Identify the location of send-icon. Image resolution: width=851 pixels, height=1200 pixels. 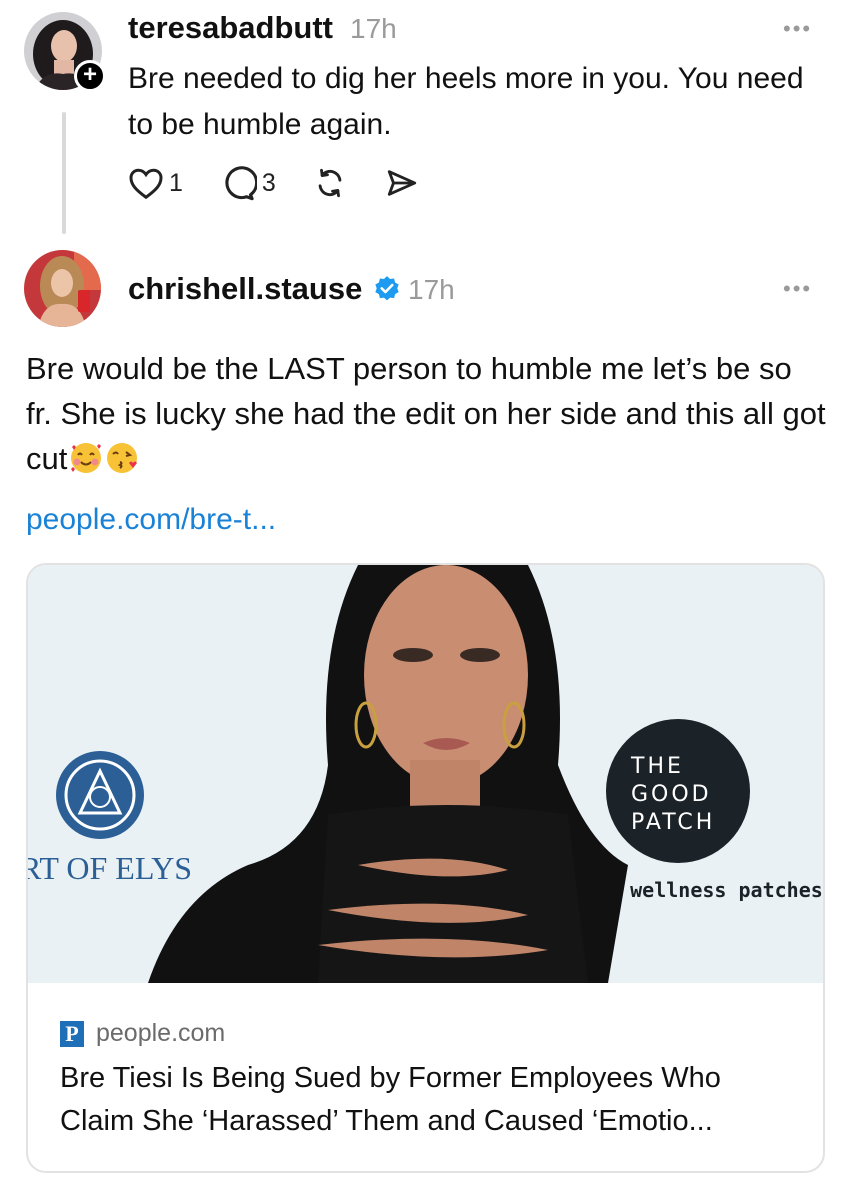
(402, 183).